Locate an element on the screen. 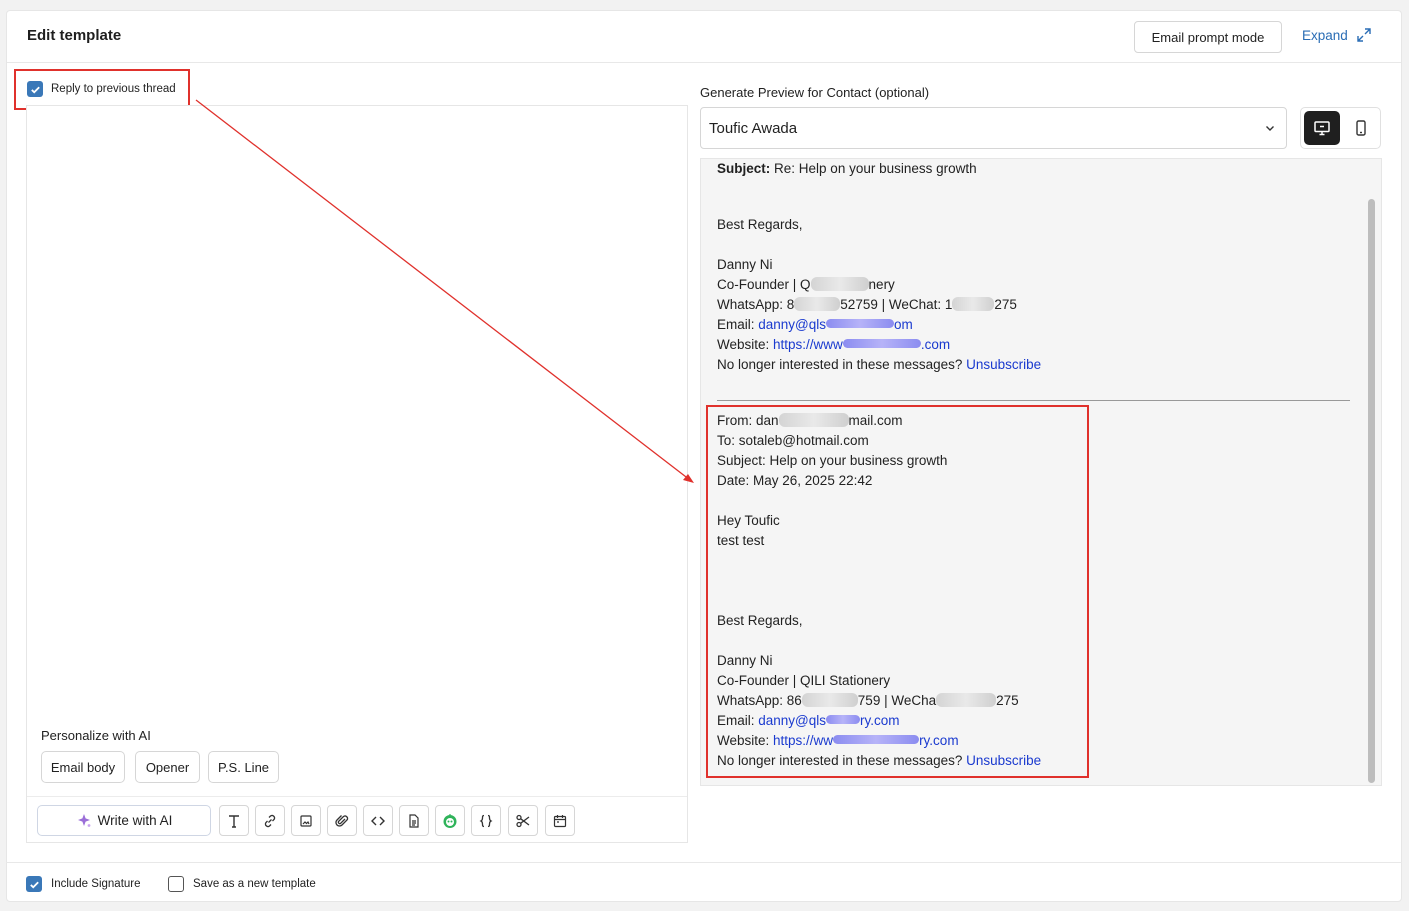 This screenshot has height=911, width=1409. preview-scrollbar is located at coordinates (1371, 491).